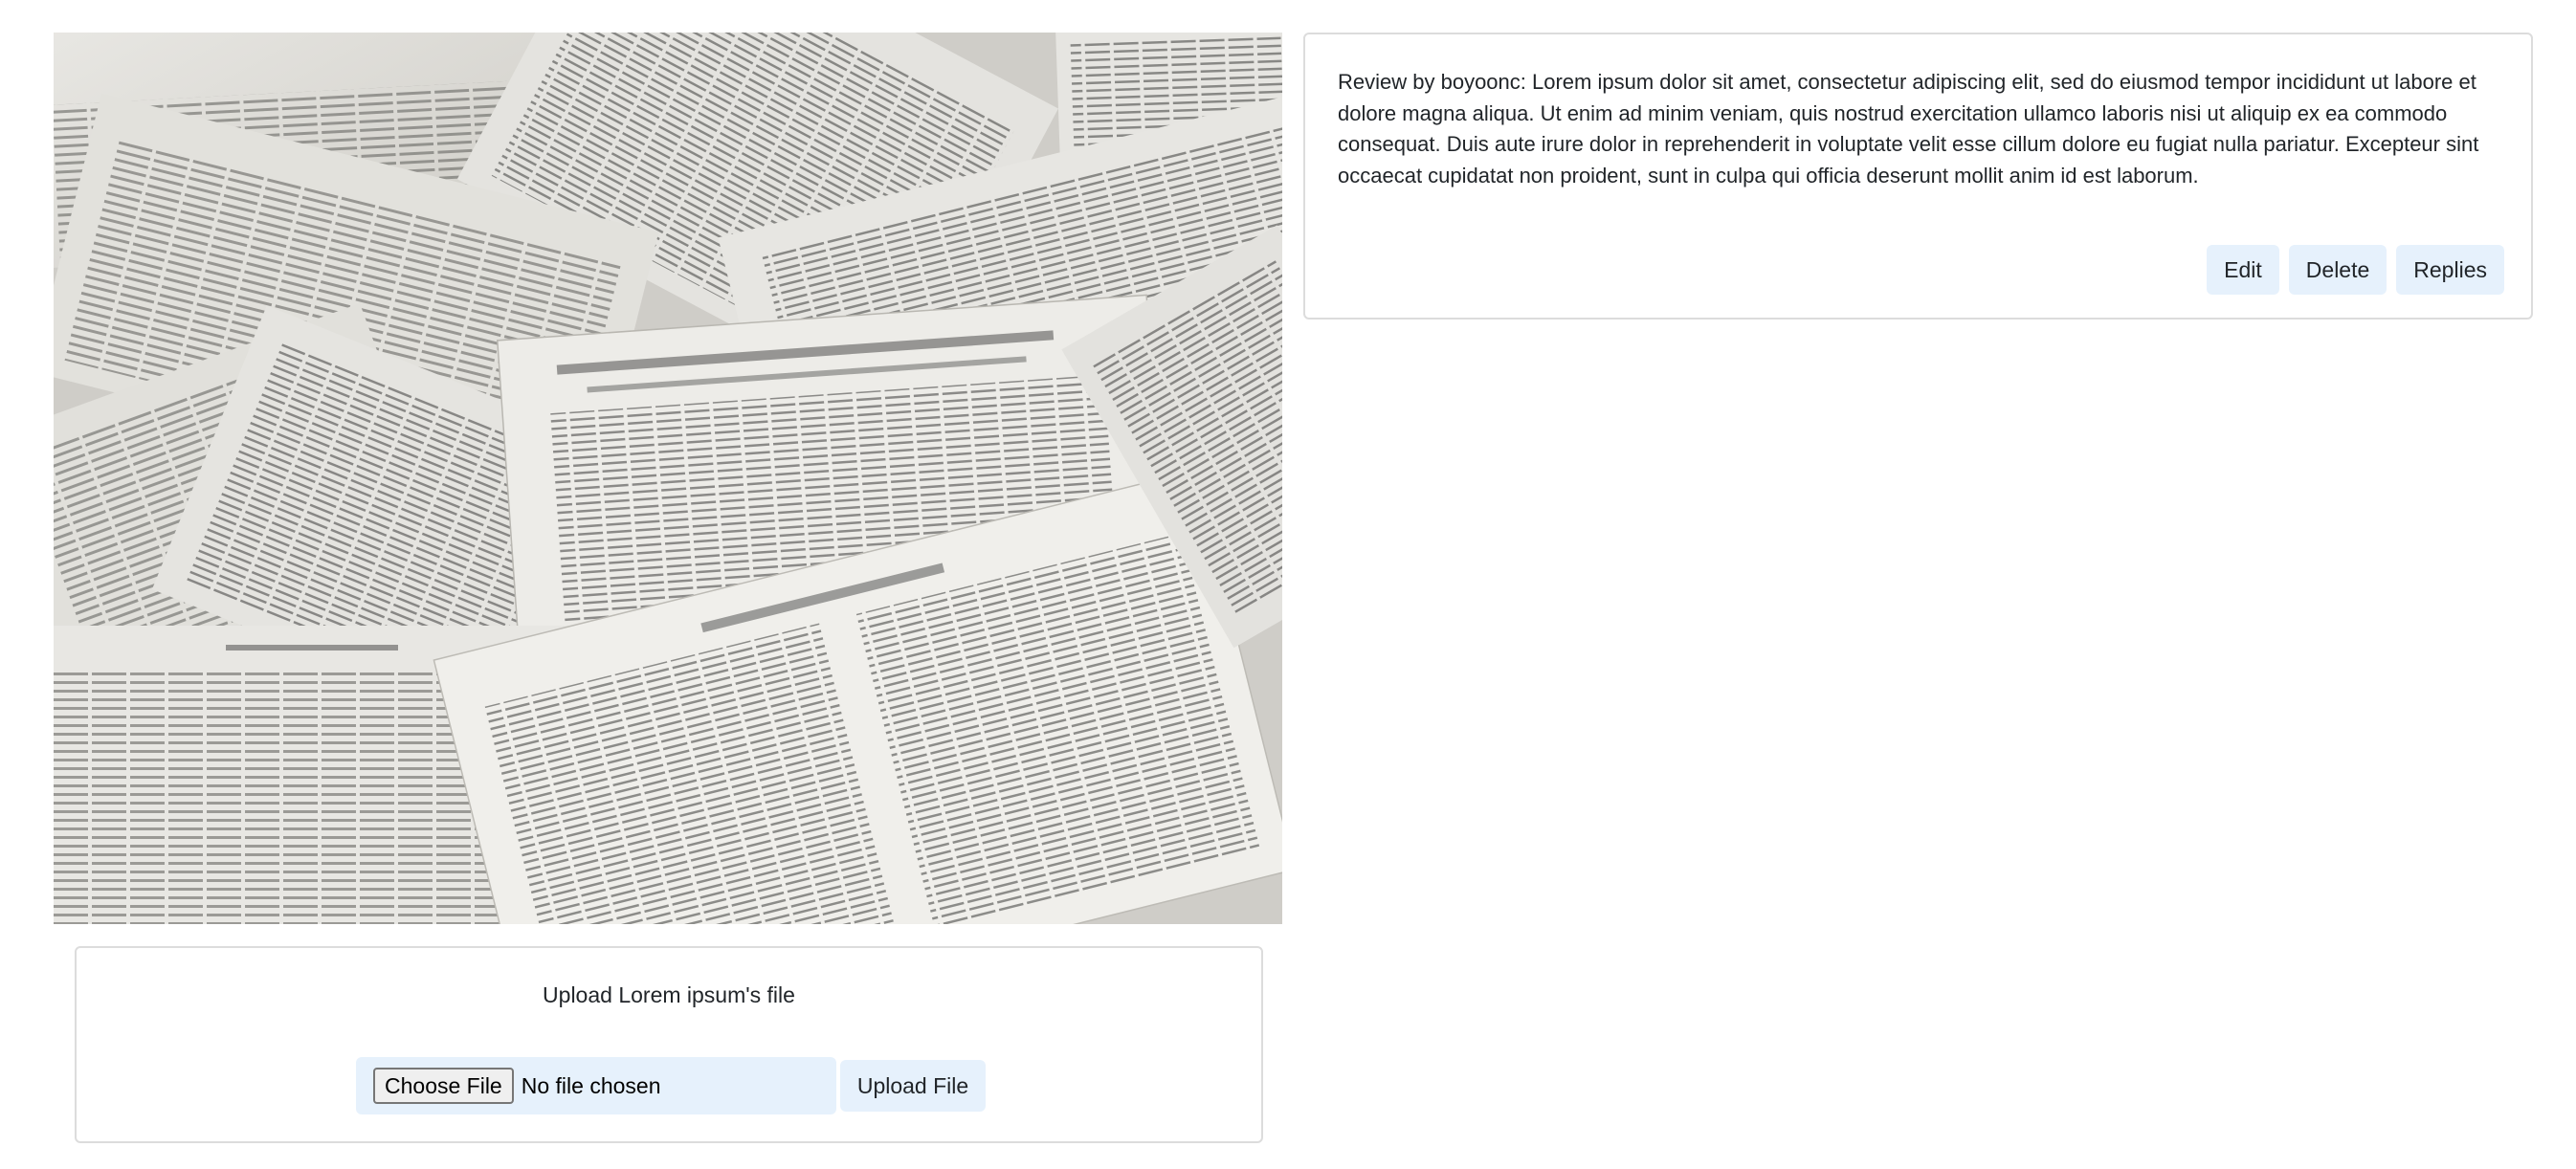 The width and height of the screenshot is (2576, 1169). I want to click on file-status-text: No file chosen, so click(591, 1085).